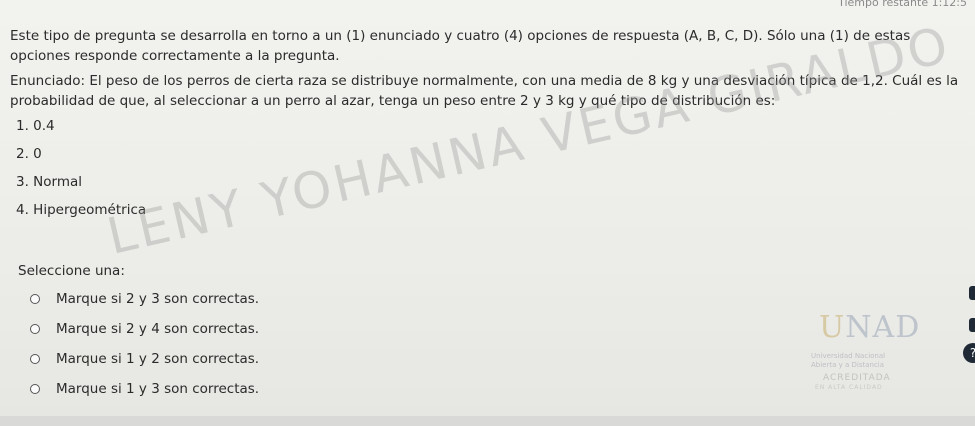 The width and height of the screenshot is (975, 426). What do you see at coordinates (849, 387) in the screenshot?
I see `accreditation-sublabel: EN ALTA CALIDAD` at bounding box center [849, 387].